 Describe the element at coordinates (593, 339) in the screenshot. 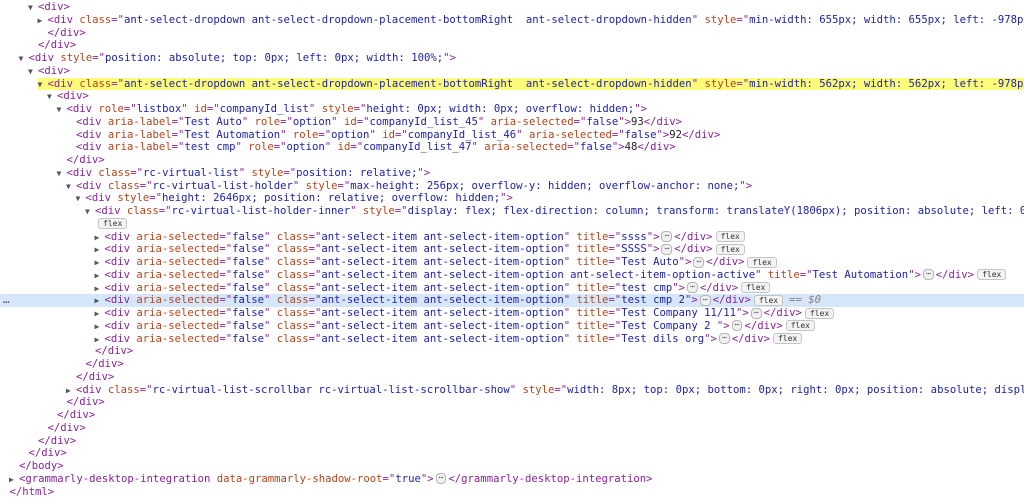

I see `attribute-name: title` at that location.